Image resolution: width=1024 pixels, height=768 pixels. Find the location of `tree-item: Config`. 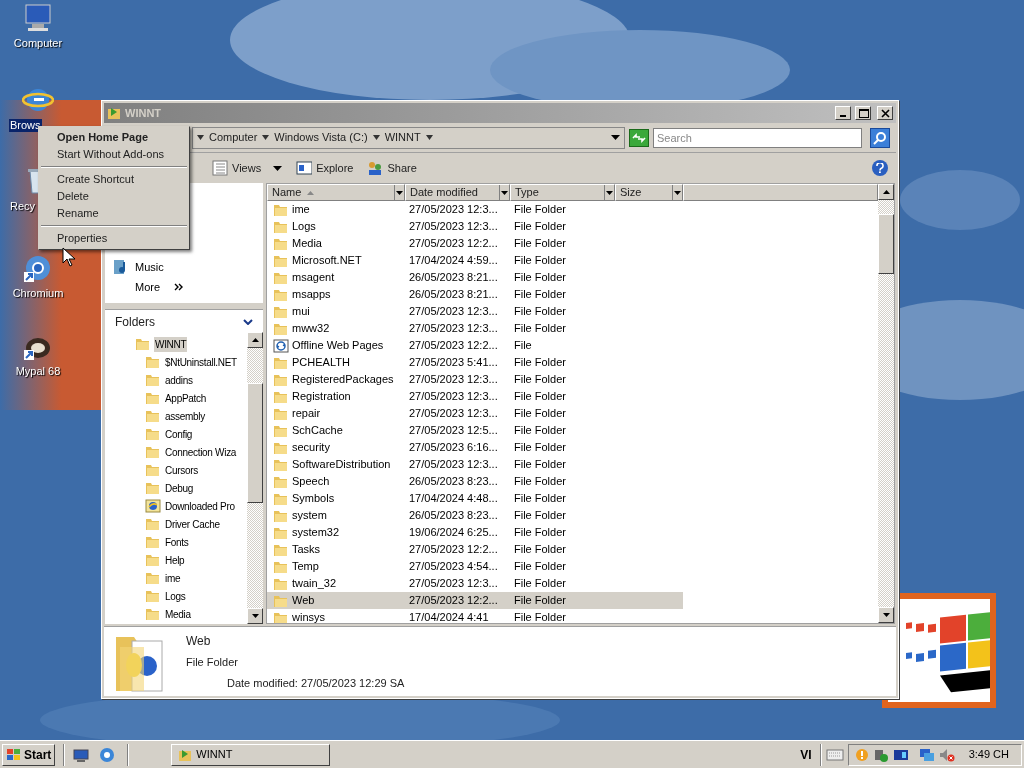

tree-item: Config is located at coordinates (179, 434).